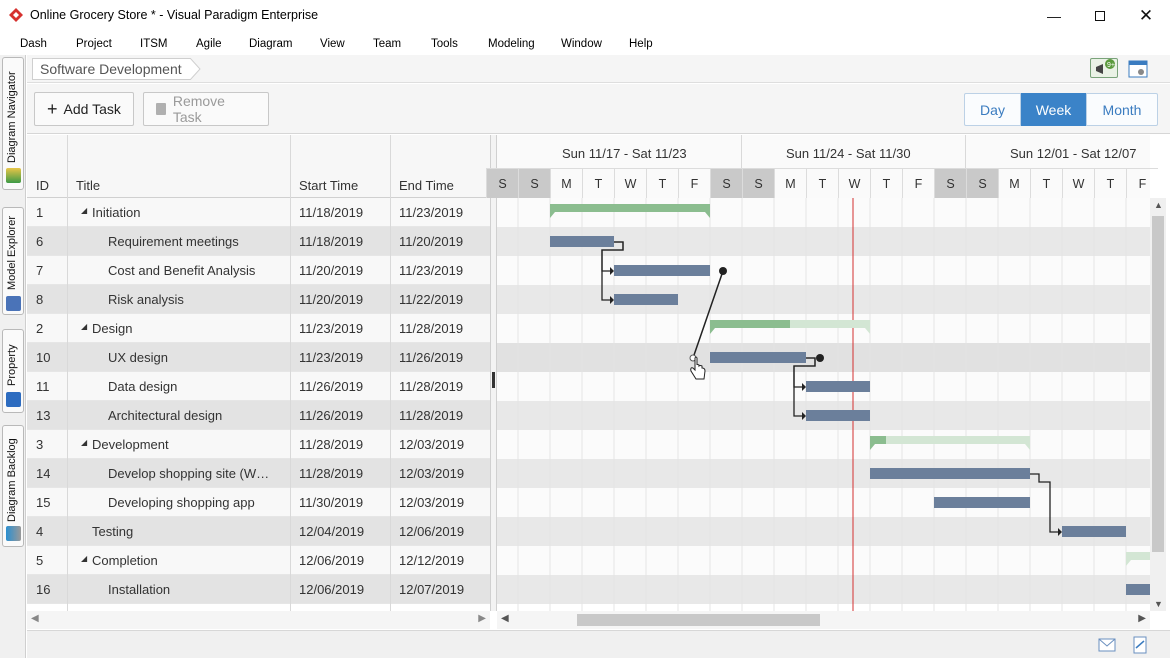  Describe the element at coordinates (750, 324) in the screenshot. I see `summary-bar-progress` at that location.